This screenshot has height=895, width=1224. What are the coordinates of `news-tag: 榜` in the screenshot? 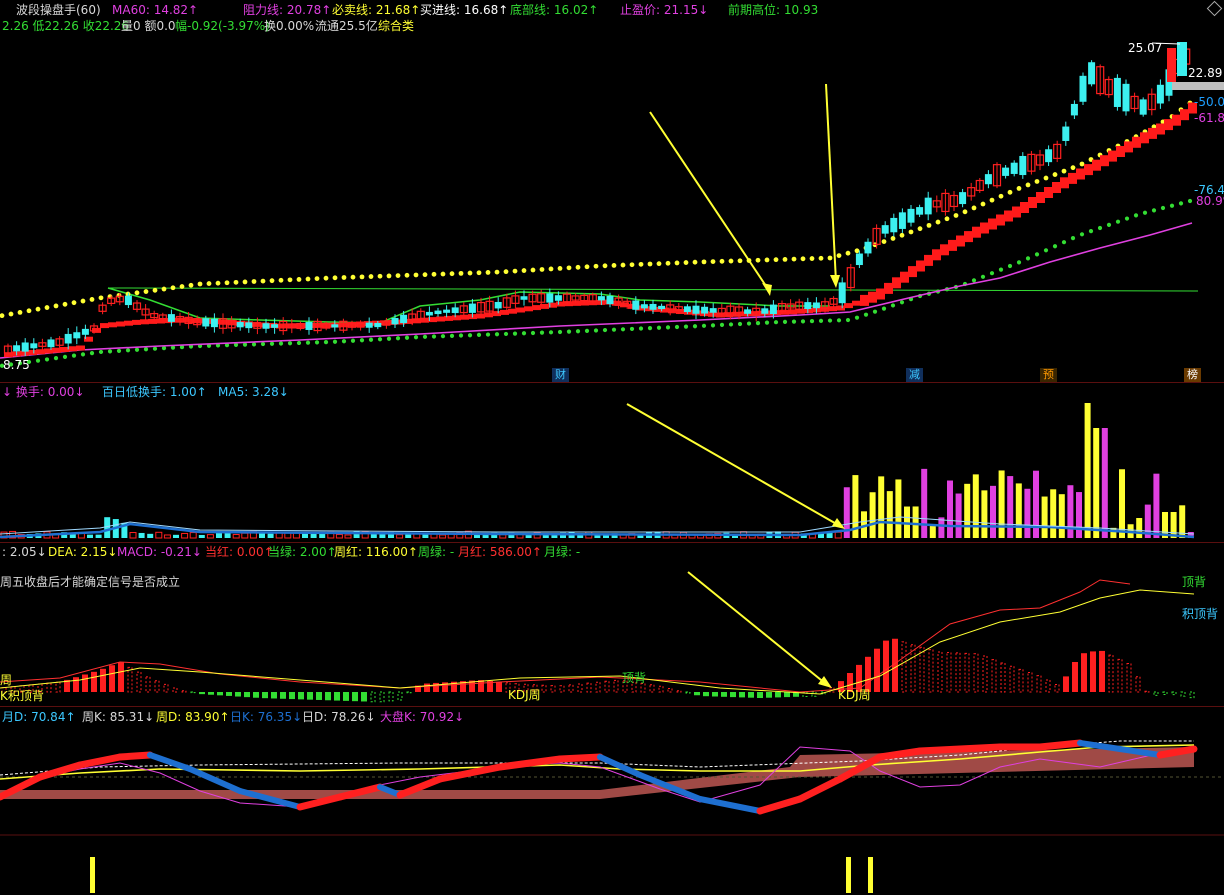 It's located at (1192, 375).